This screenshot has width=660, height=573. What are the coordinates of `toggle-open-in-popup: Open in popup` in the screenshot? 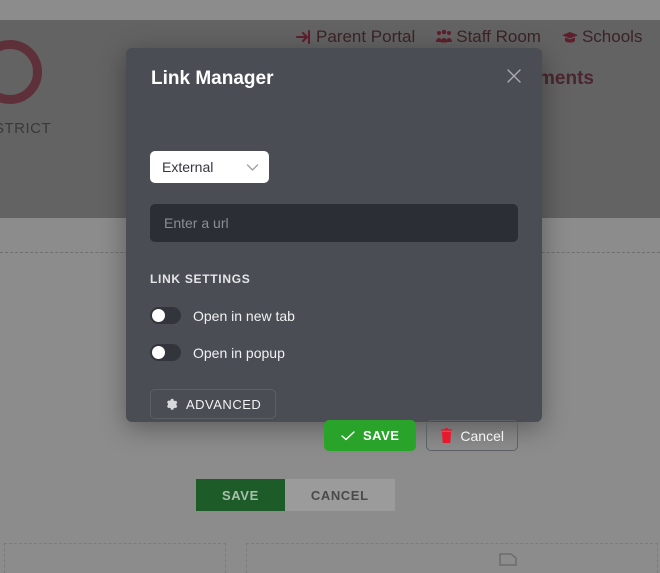 It's located at (217, 352).